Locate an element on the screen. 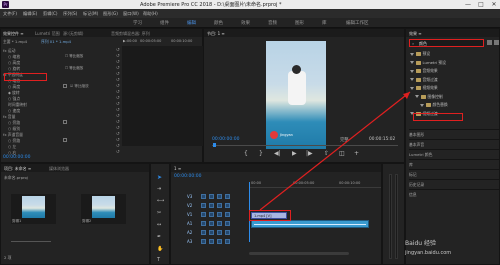  annotation-arrow-overlay is located at coordinates (335, 151).